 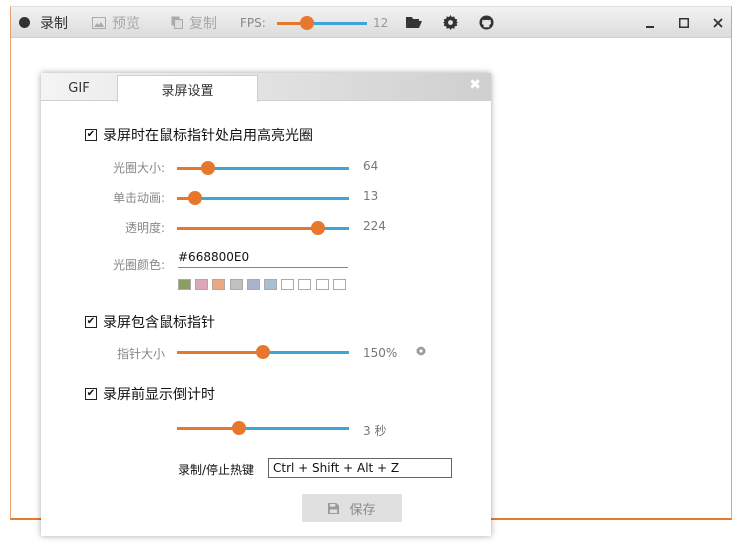 What do you see at coordinates (421, 351) in the screenshot?
I see `pointer-settings-gear-icon` at bounding box center [421, 351].